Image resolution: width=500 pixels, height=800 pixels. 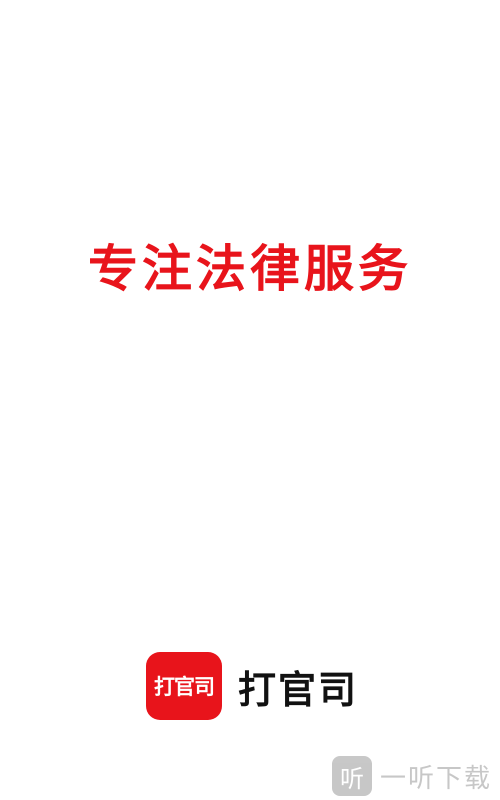 I want to click on watermark: 听 一听下载, so click(x=411, y=776).